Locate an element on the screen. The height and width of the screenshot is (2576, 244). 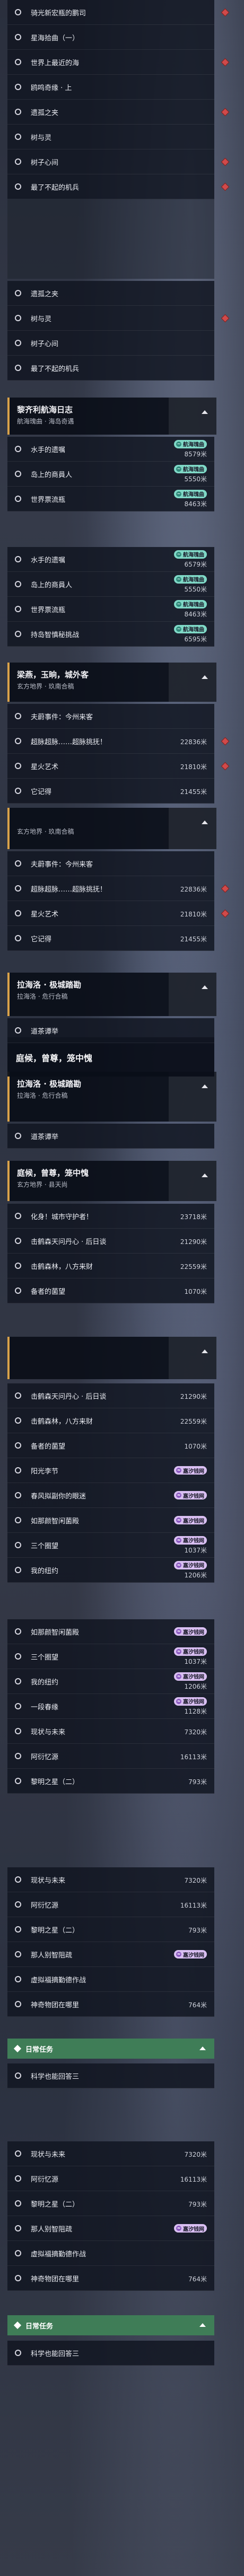
quest-list-item: 星海拾曲（一） is located at coordinates (111, 37).